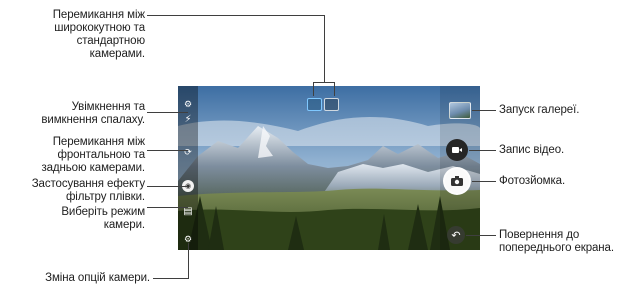  Describe the element at coordinates (93, 113) in the screenshot. I see `callout-flash: Увімкнення та вимкнення спалаху.` at that location.